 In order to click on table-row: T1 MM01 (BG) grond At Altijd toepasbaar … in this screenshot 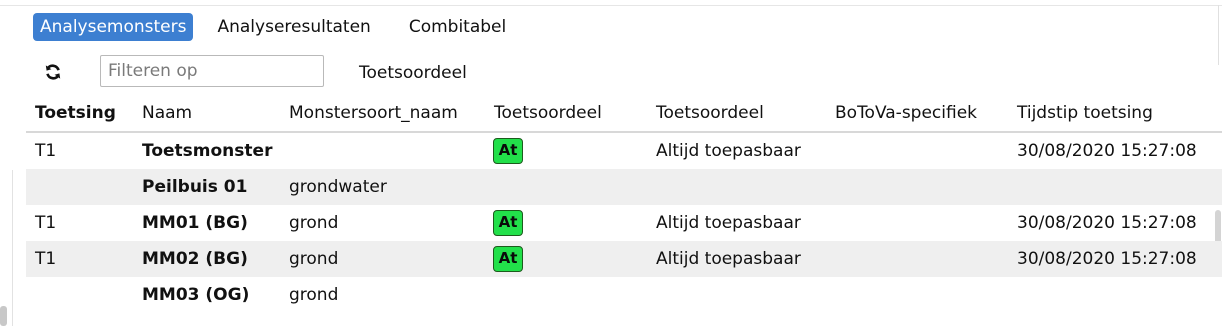, I will do `click(624, 223)`.